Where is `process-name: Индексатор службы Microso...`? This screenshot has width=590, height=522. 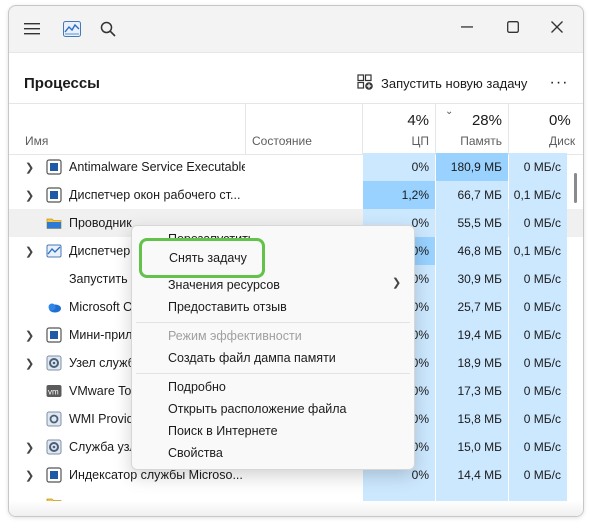
process-name: Индексатор службы Microso... is located at coordinates (156, 475).